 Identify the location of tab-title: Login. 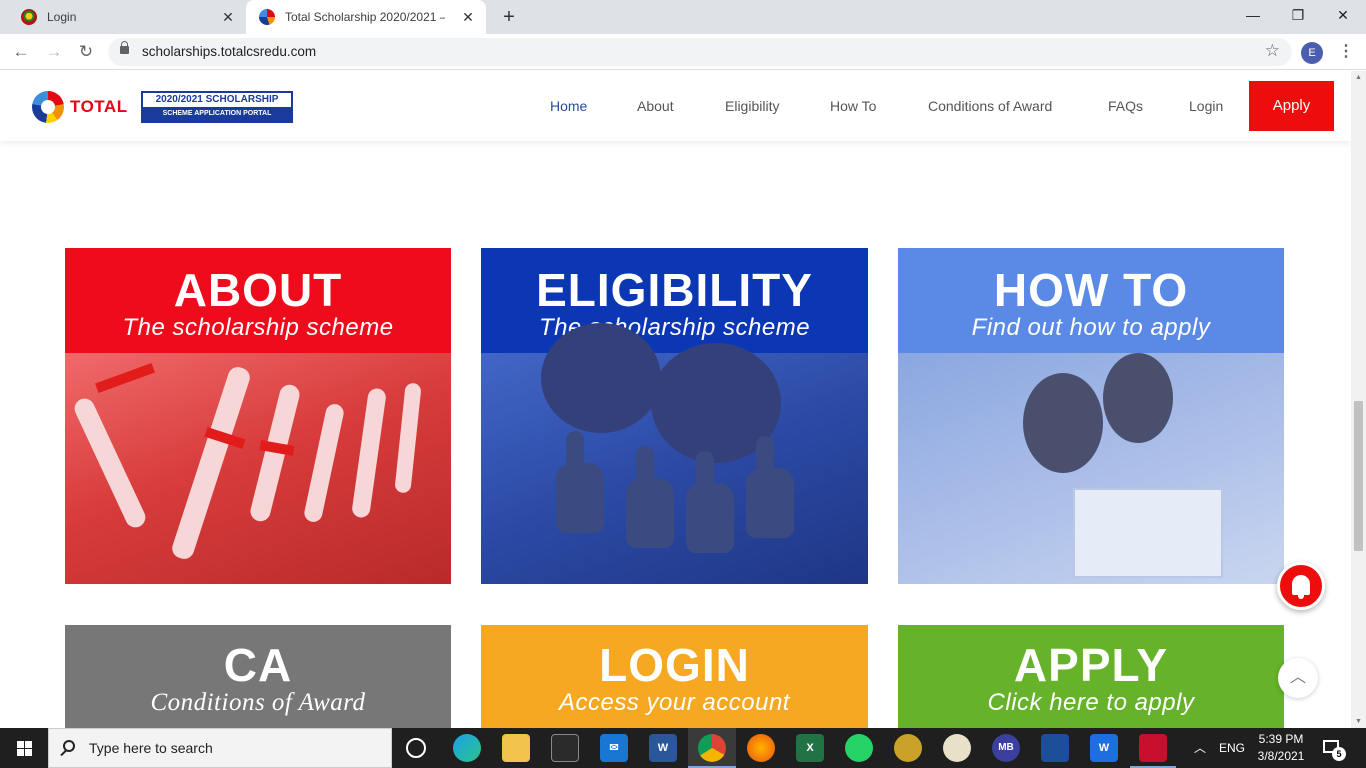
(62, 17).